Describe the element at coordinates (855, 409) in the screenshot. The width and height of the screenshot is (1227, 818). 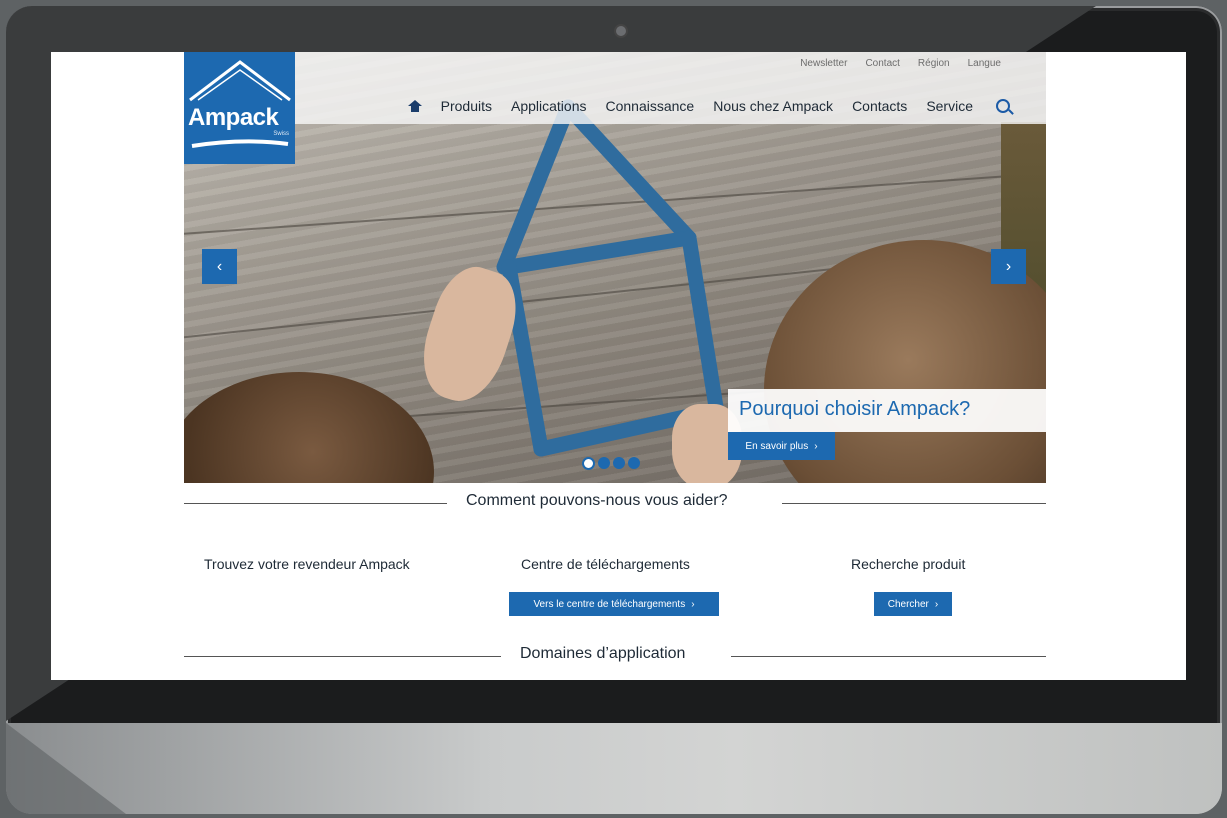
I see `hero-caption-title: Pourquoi choisir Ampack?` at that location.